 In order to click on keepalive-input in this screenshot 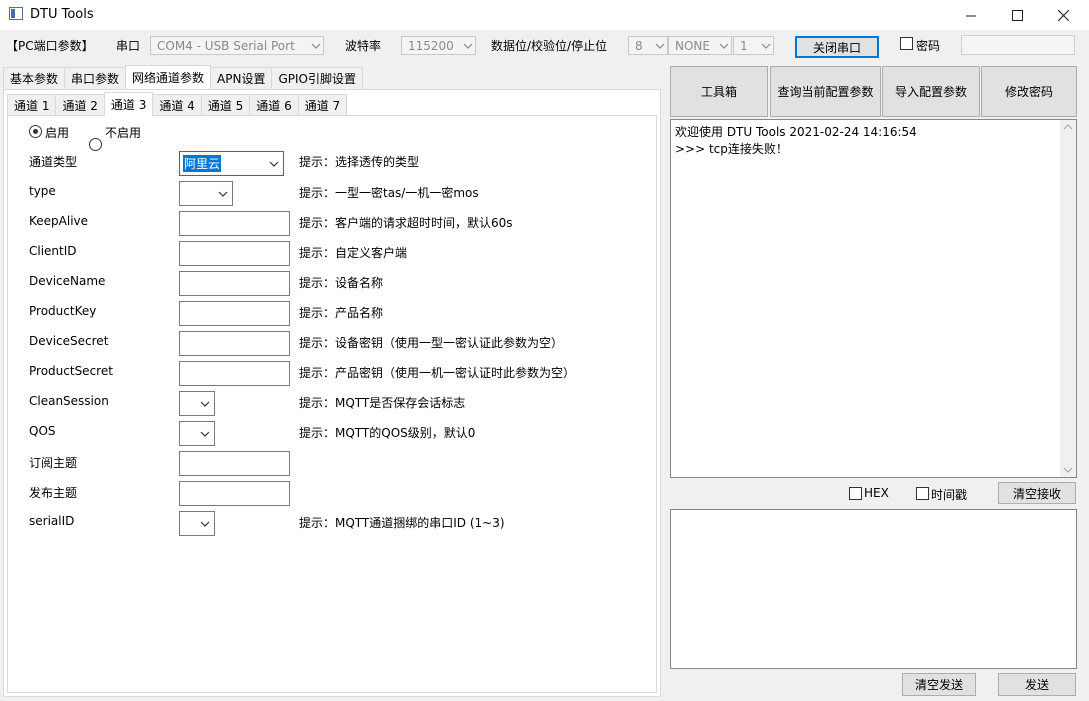, I will do `click(234, 223)`.